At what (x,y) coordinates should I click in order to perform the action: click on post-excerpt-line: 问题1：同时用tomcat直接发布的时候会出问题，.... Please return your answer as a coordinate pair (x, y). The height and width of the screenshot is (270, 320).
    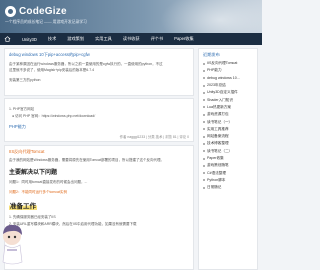
    Looking at the image, I should click on (48, 182).